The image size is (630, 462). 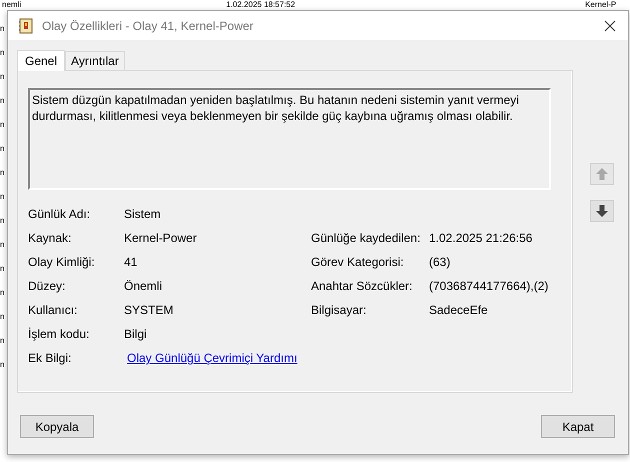 I want to click on copy-button: Kopyala, so click(x=57, y=426).